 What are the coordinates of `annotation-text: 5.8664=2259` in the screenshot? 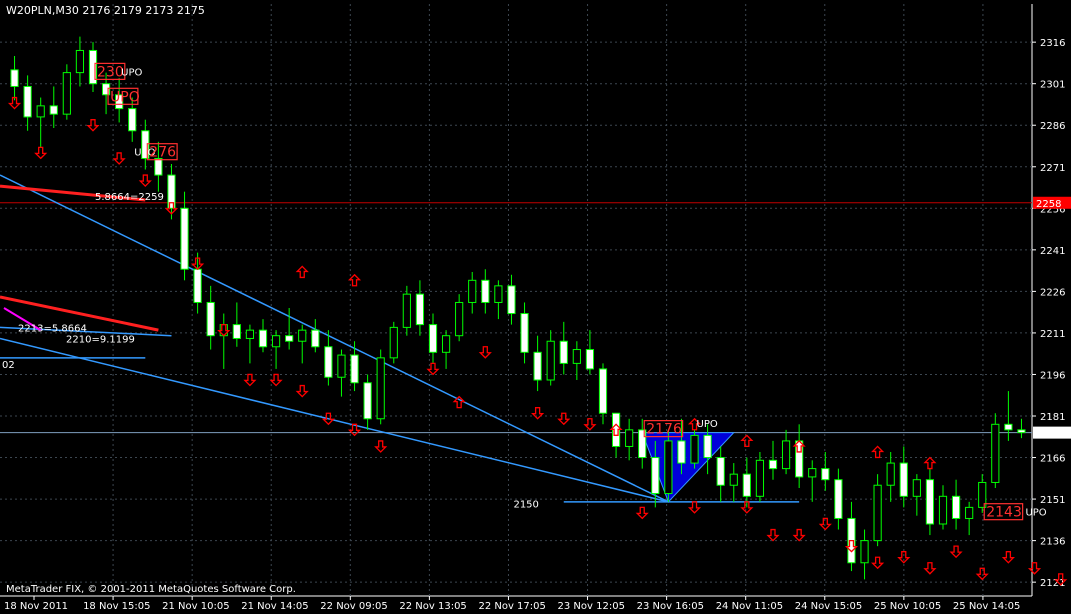 It's located at (129, 197).